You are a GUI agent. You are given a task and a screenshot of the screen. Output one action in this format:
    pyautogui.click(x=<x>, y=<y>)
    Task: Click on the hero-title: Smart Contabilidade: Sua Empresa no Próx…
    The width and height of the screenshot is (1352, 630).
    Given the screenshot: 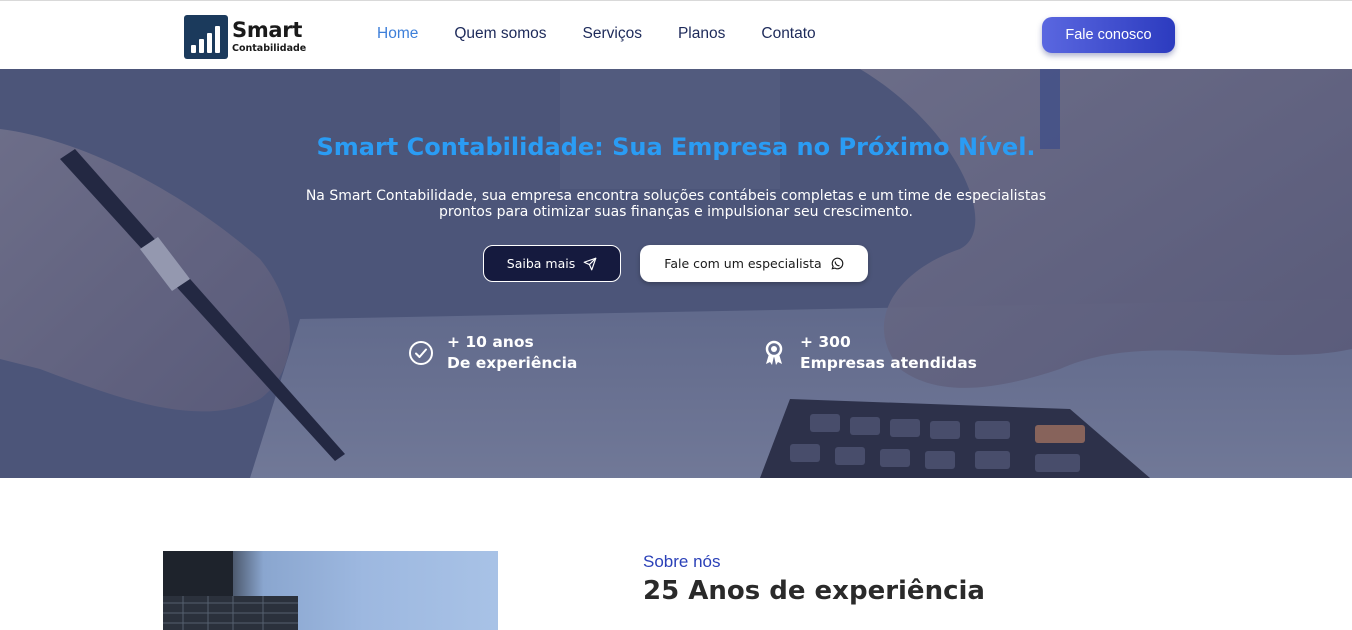 What is the action you would take?
    pyautogui.click(x=676, y=147)
    